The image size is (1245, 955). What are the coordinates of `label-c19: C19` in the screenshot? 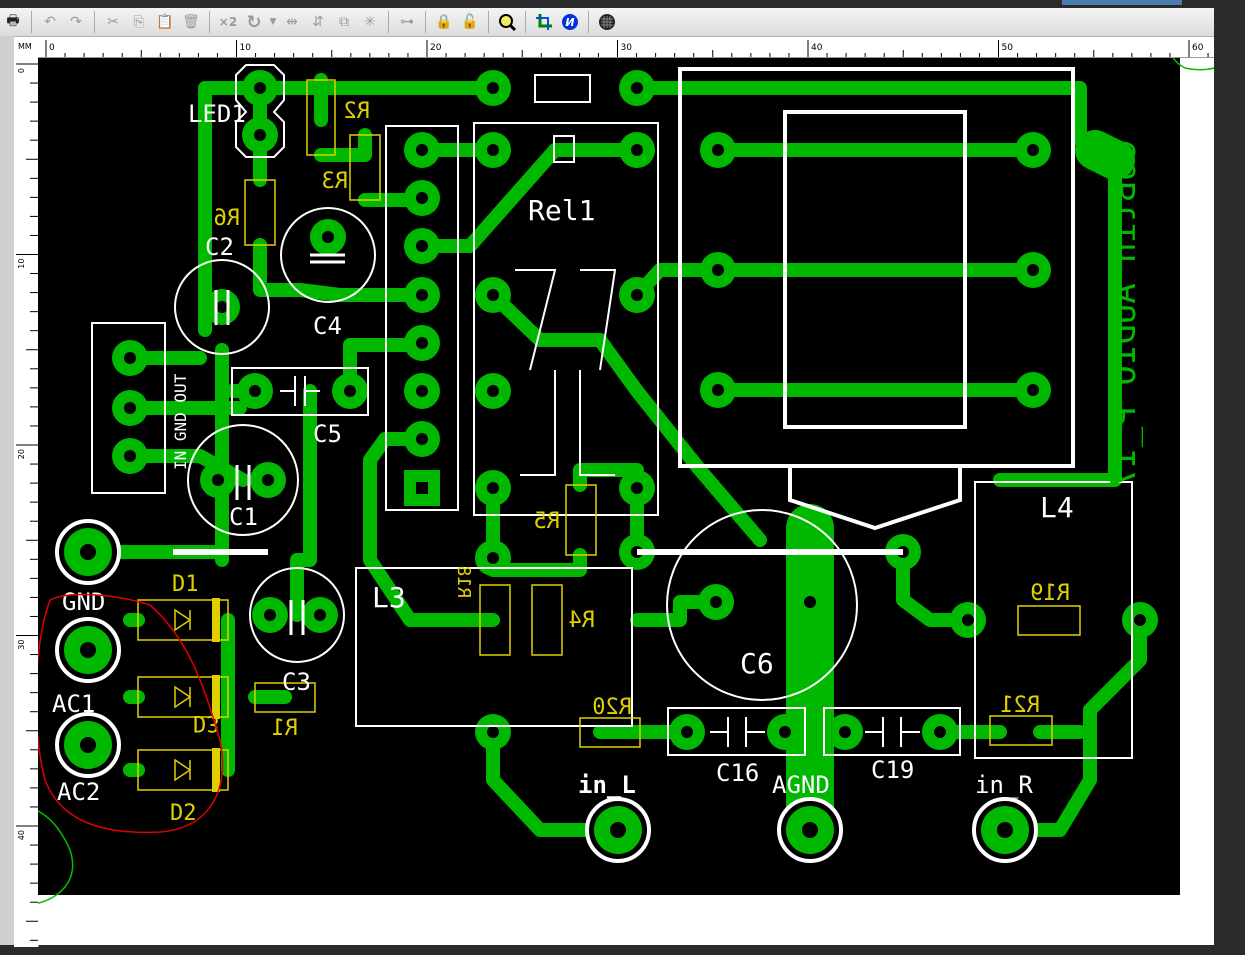 It's located at (892, 770).